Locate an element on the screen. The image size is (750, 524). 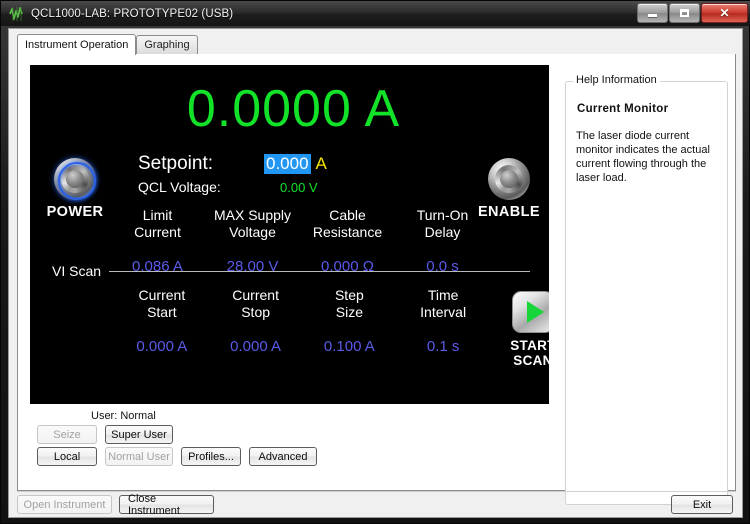
play-icon is located at coordinates (535, 312).